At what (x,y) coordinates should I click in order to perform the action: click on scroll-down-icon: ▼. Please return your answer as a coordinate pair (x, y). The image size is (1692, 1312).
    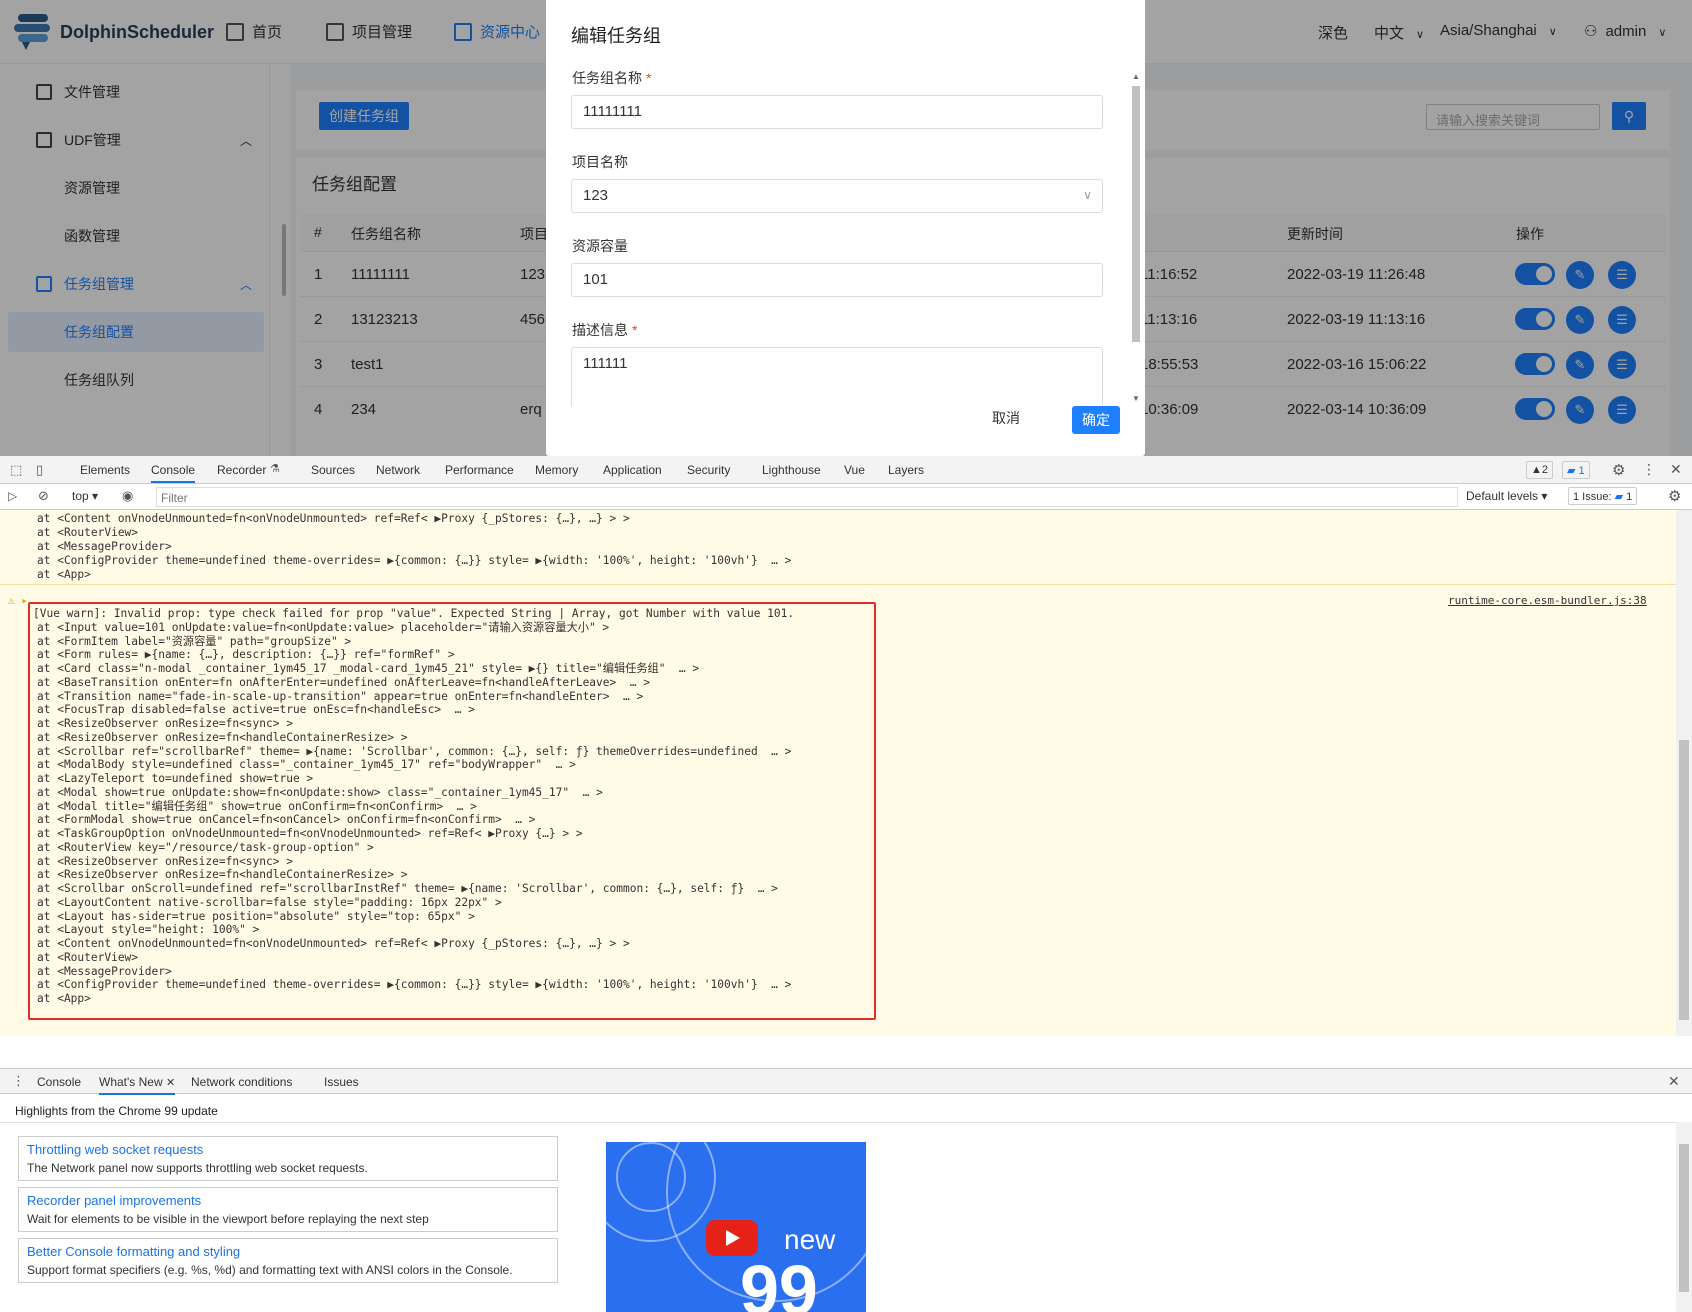
    Looking at the image, I should click on (1136, 398).